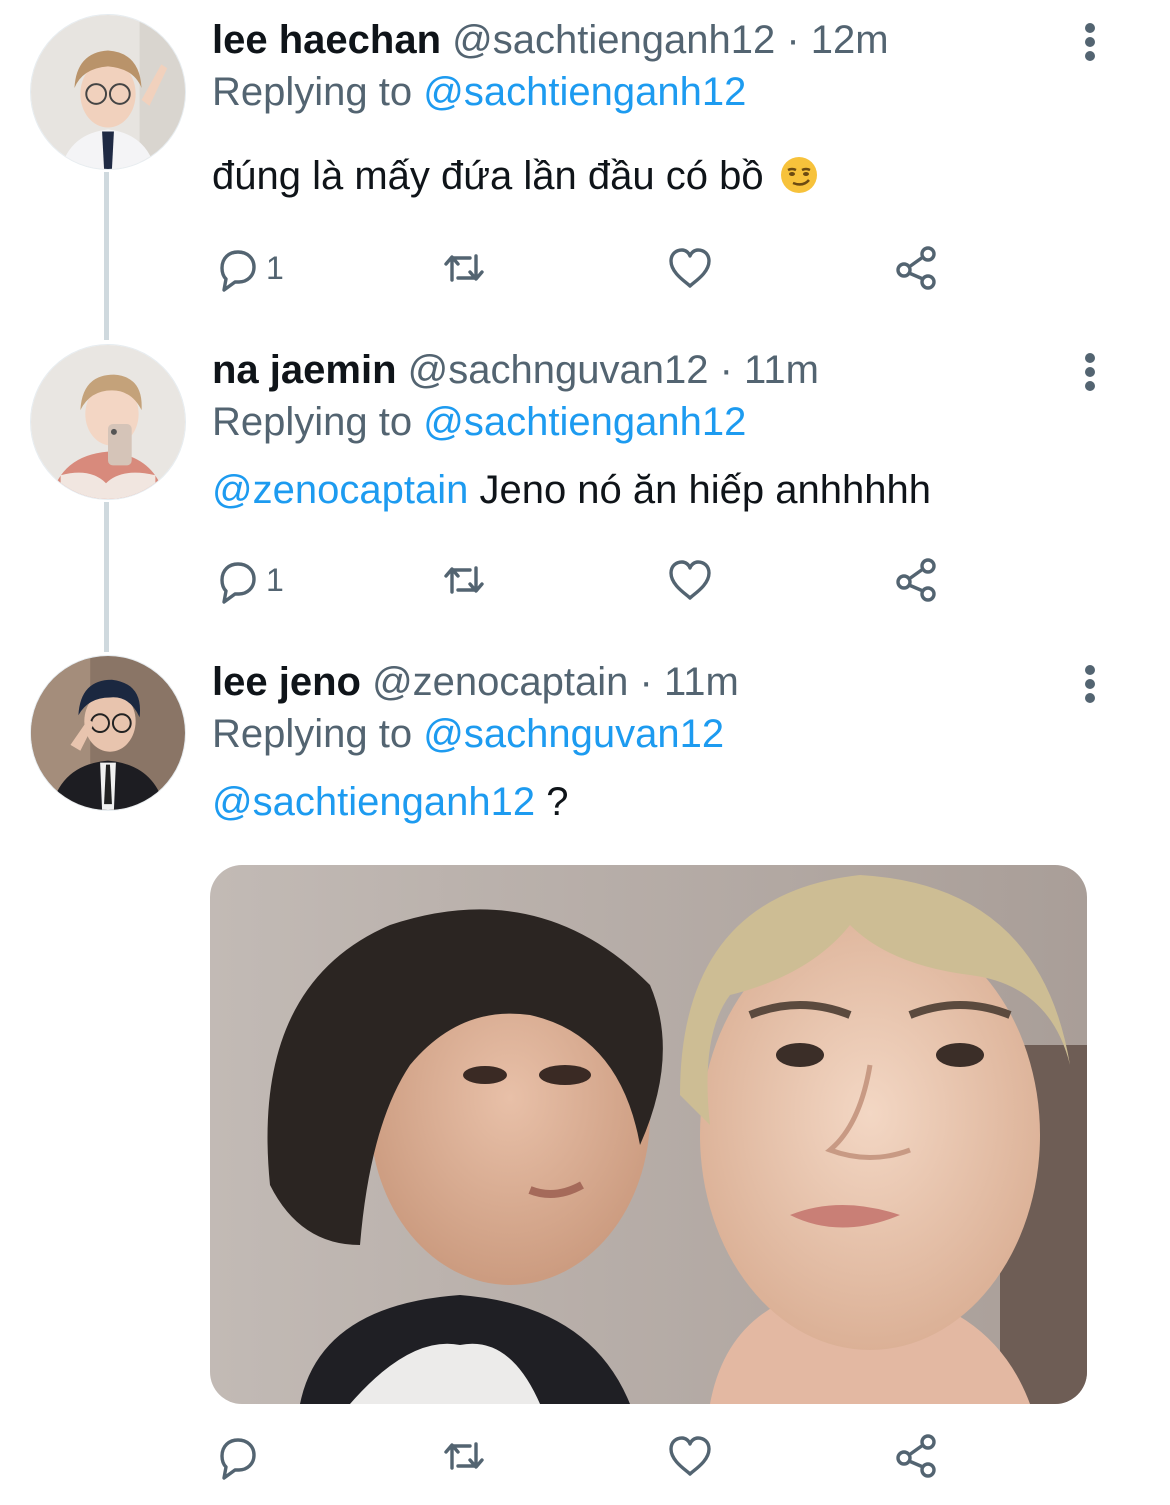  I want to click on tweet-actions, so click(592, 1456).